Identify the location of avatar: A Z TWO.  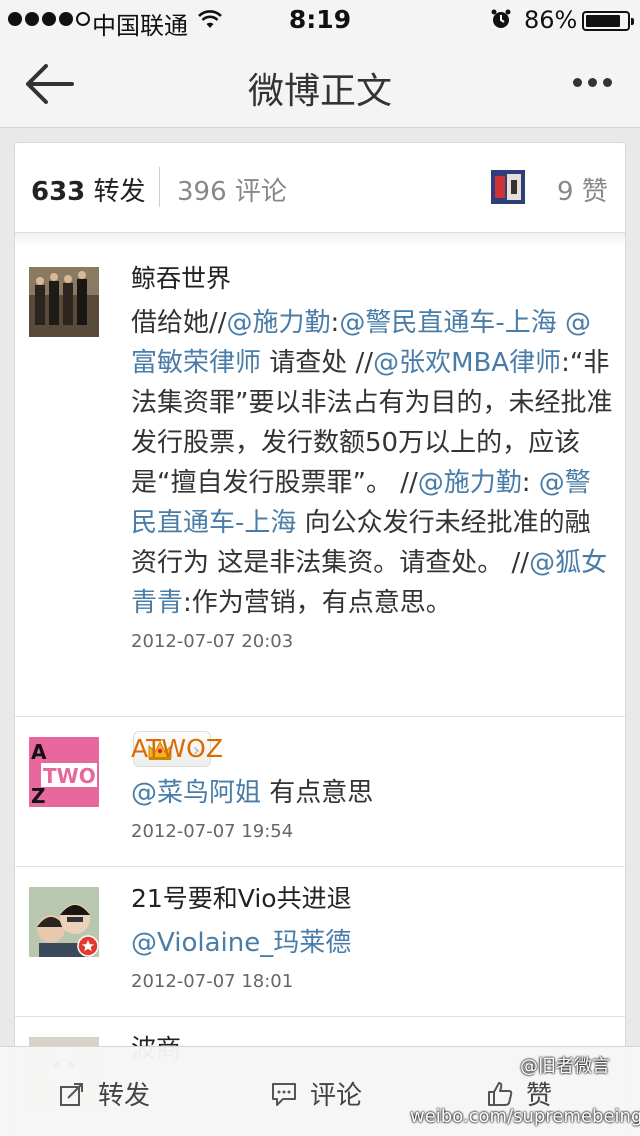
(64, 772).